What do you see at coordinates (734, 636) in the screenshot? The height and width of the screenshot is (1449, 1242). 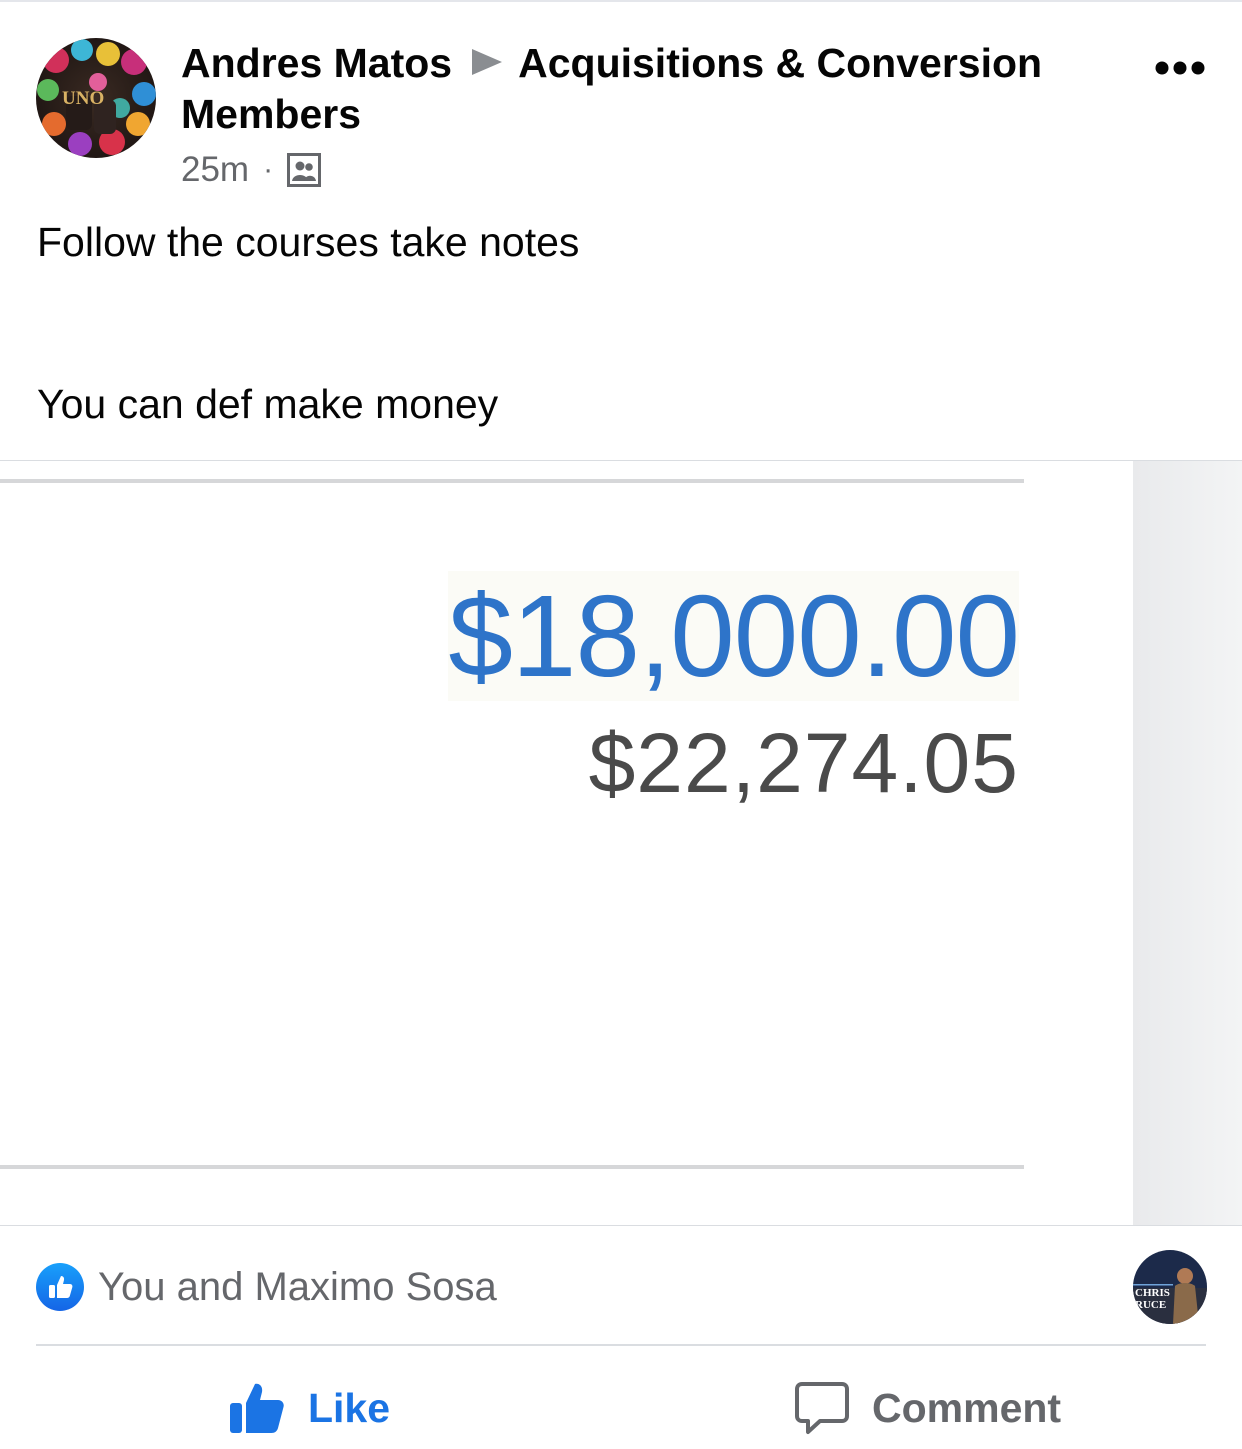 I see `primary-amount: $18,000.00` at bounding box center [734, 636].